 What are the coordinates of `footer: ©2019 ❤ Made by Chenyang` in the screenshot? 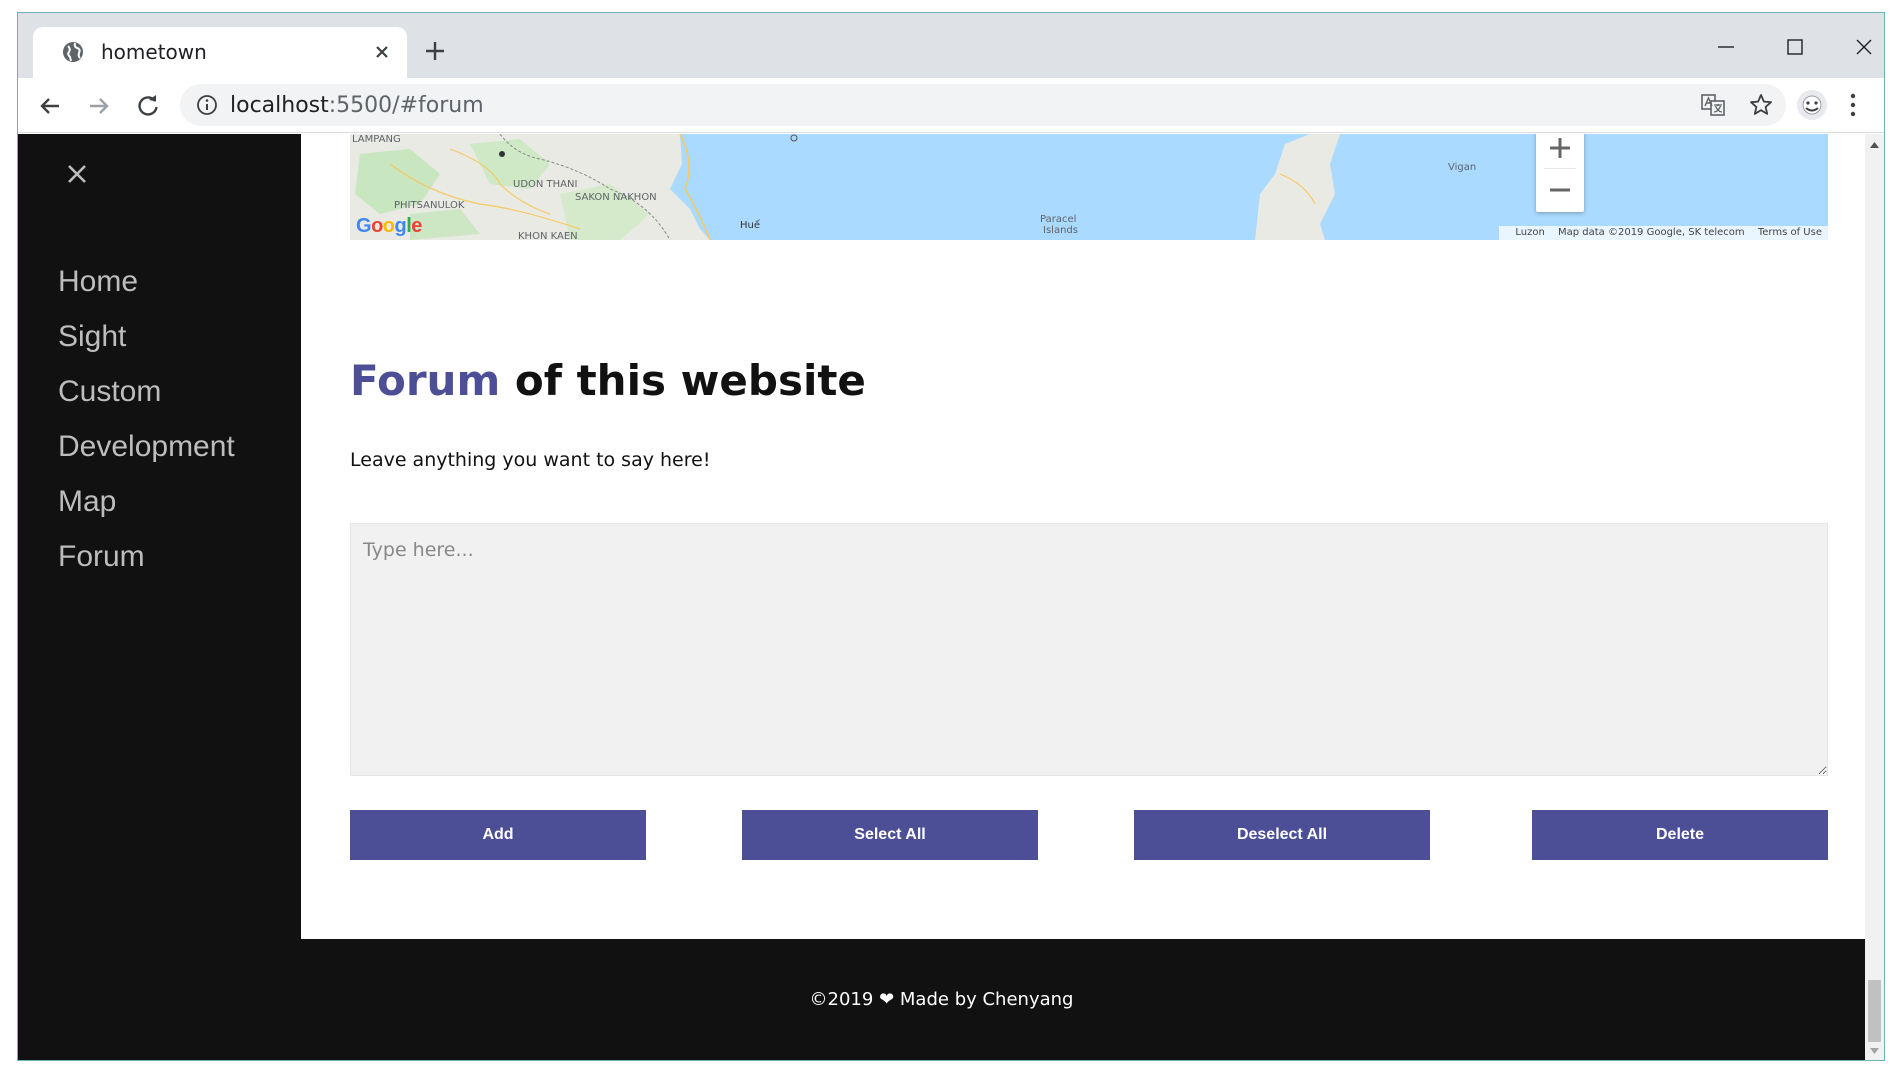 It's located at (941, 999).